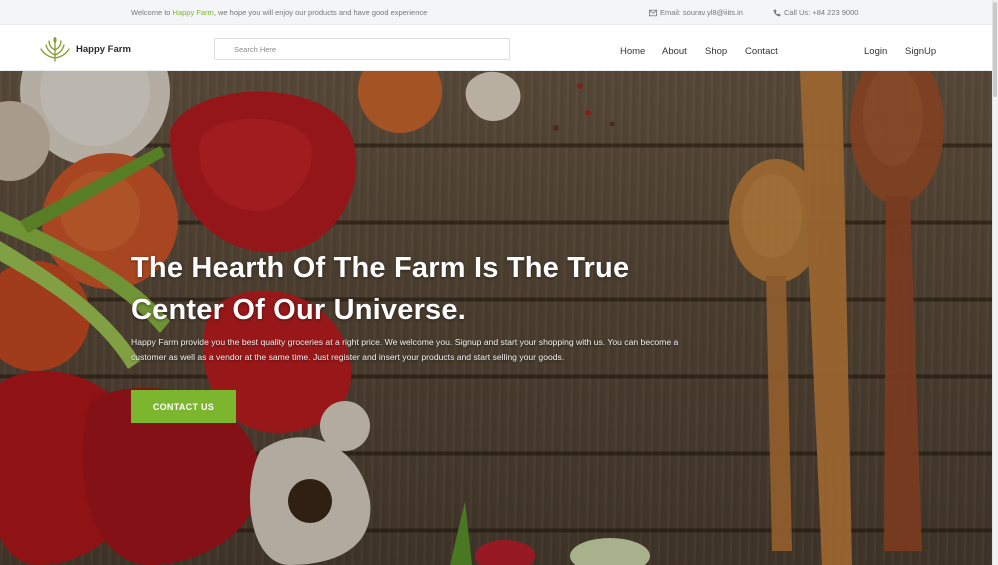  I want to click on nav-contact: Contact, so click(761, 51).